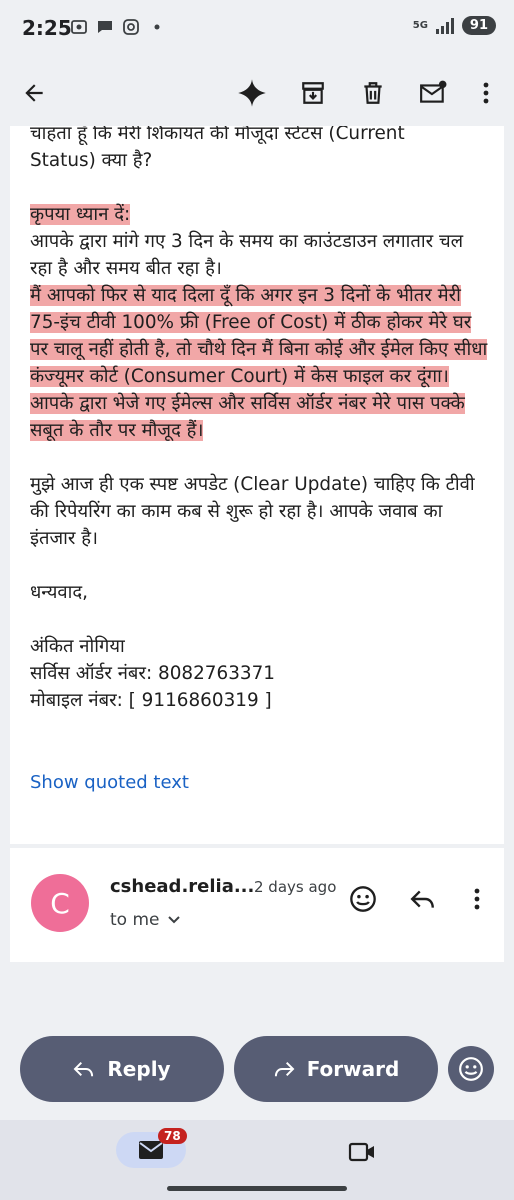 The image size is (514, 1200). I want to click on status-time: 2:25, so click(47, 28).